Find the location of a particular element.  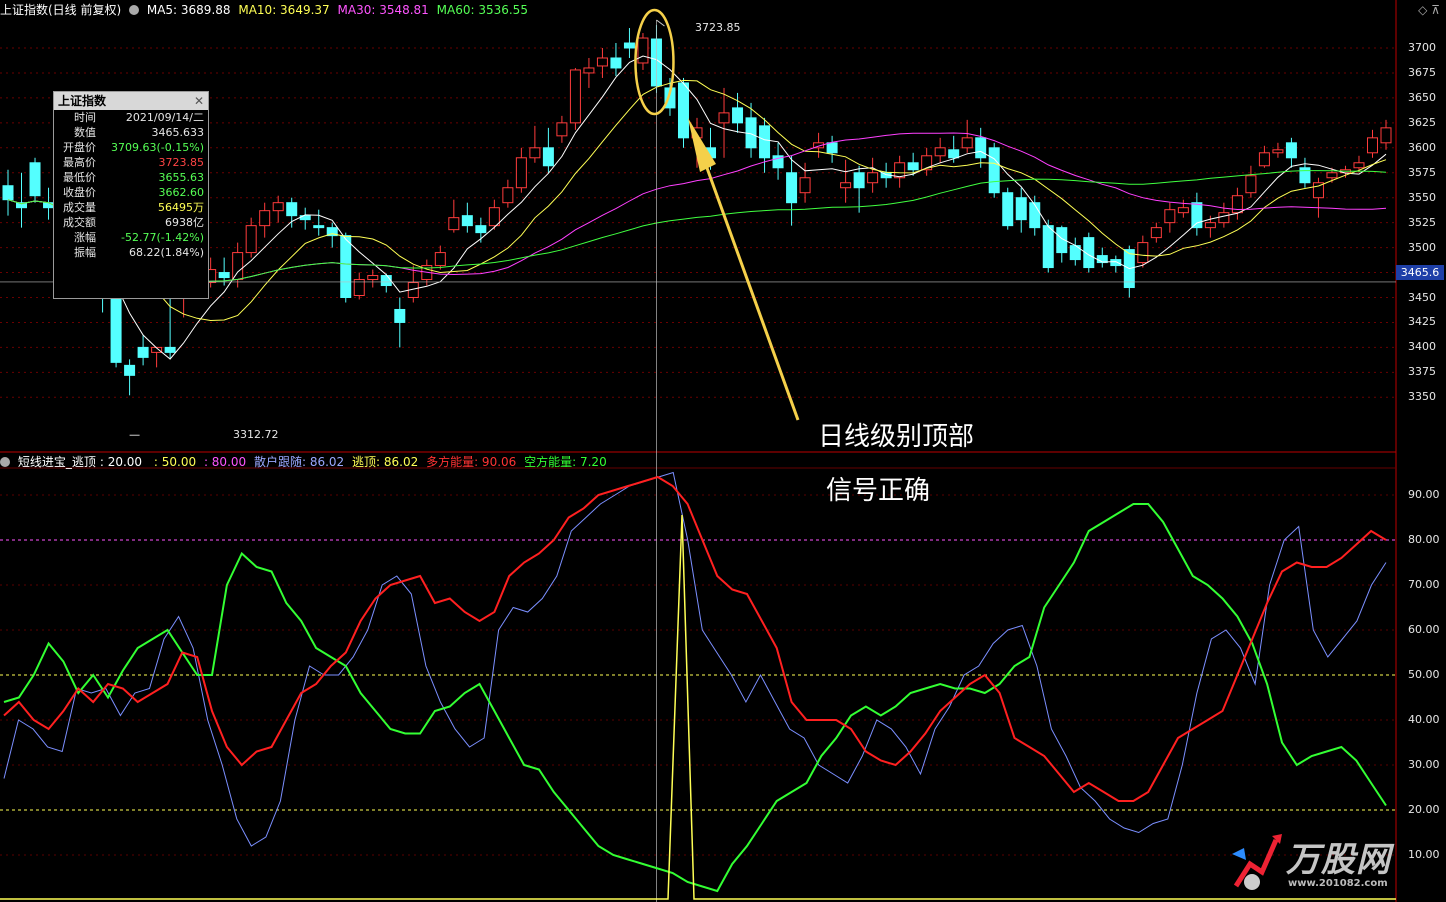

annotation-arrow-head is located at coordinates (702, 145).